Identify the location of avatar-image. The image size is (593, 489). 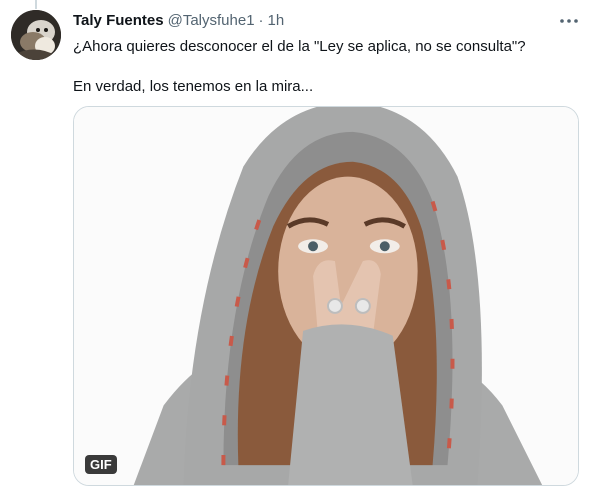
(36, 35).